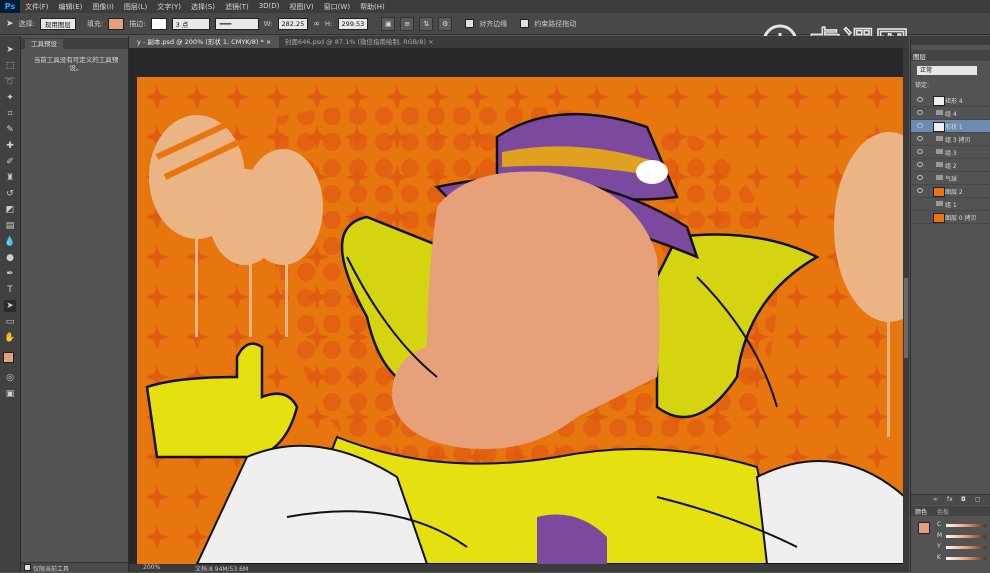  I want to click on settings-gear-icon: ⚙, so click(445, 23).